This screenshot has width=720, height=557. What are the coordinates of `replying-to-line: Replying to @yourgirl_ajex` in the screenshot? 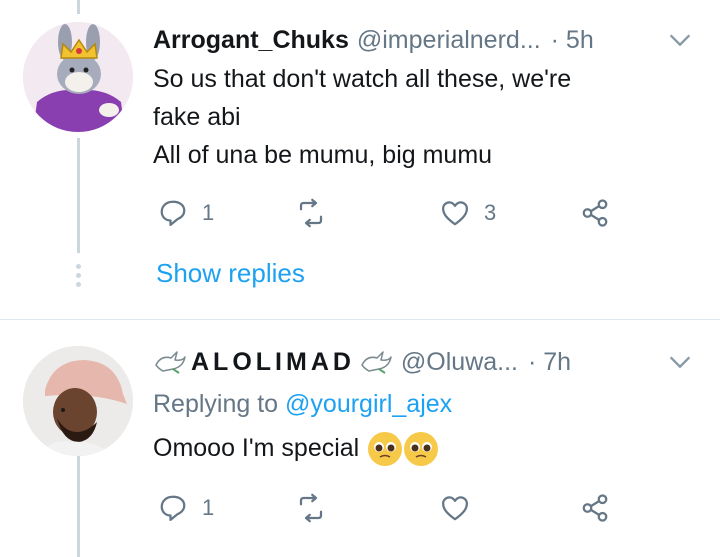 It's located at (302, 404).